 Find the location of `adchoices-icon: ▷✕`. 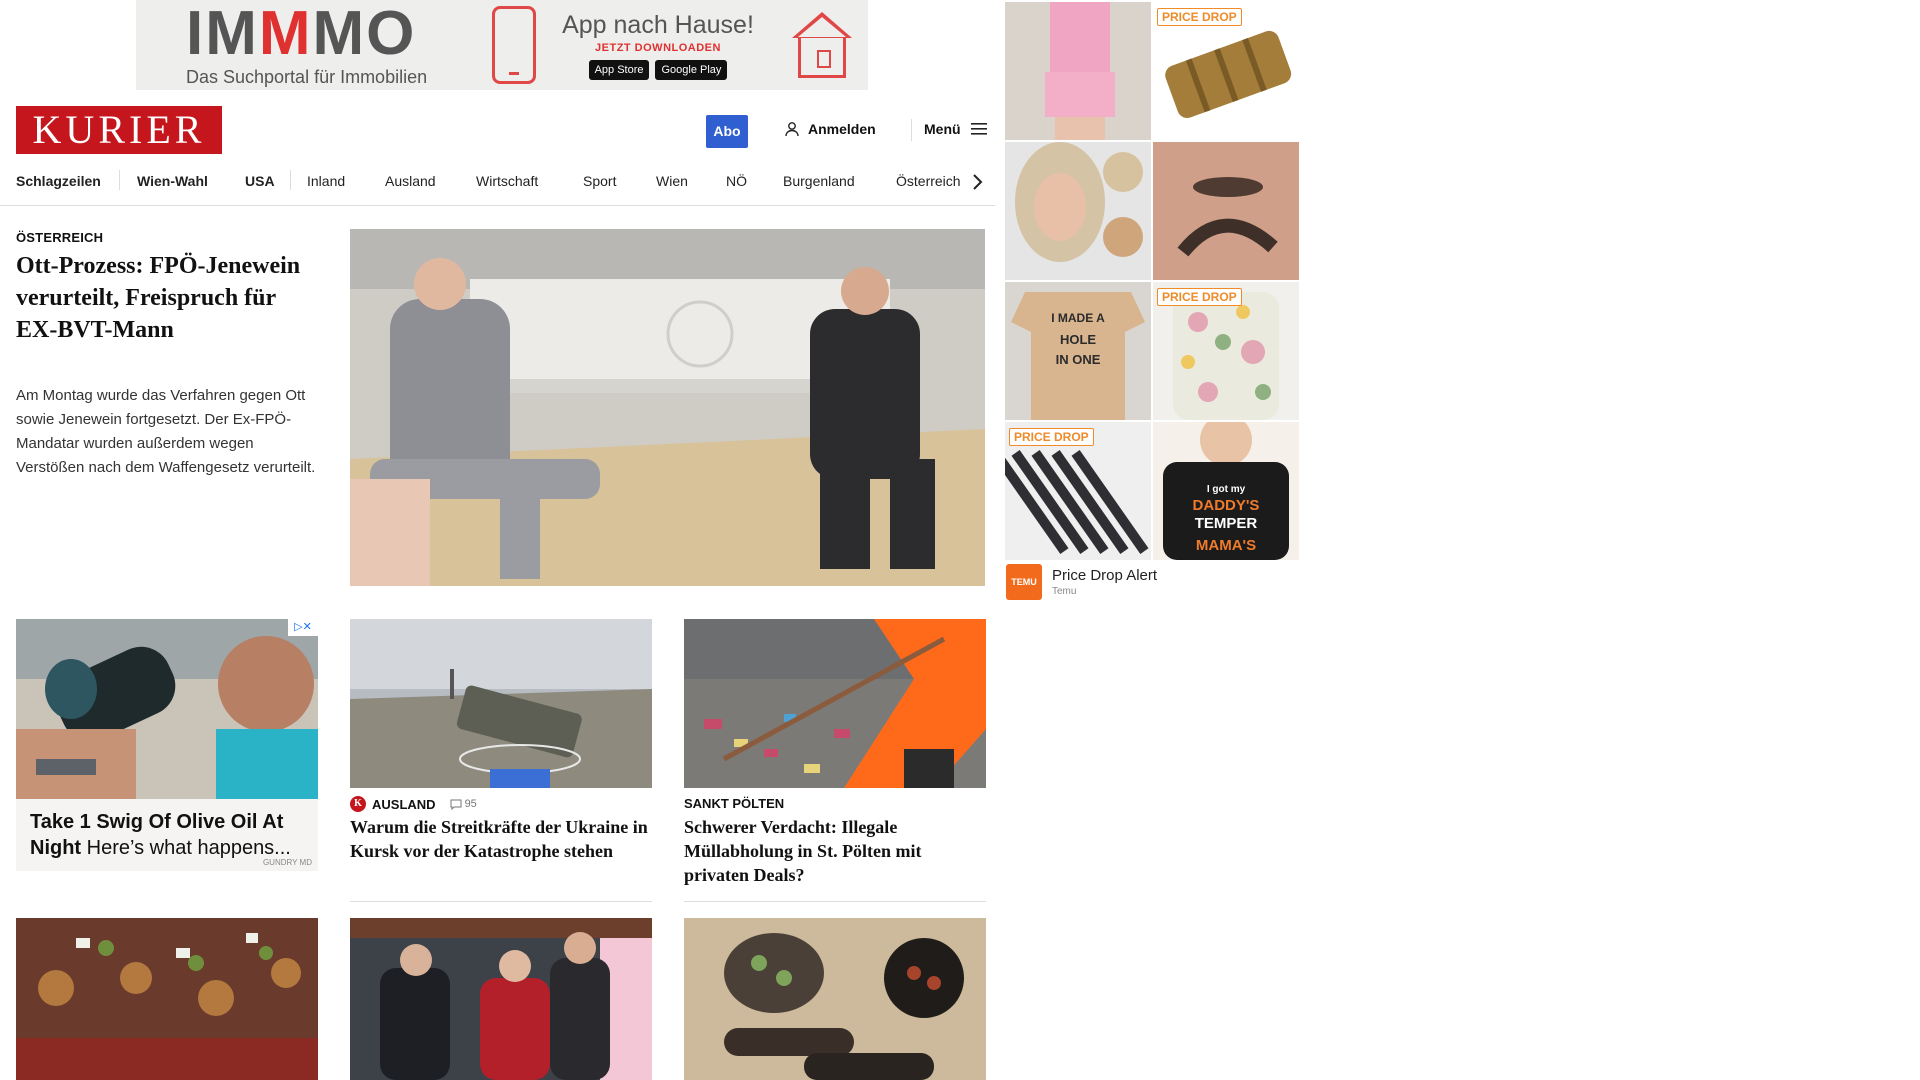

adchoices-icon: ▷✕ is located at coordinates (303, 627).